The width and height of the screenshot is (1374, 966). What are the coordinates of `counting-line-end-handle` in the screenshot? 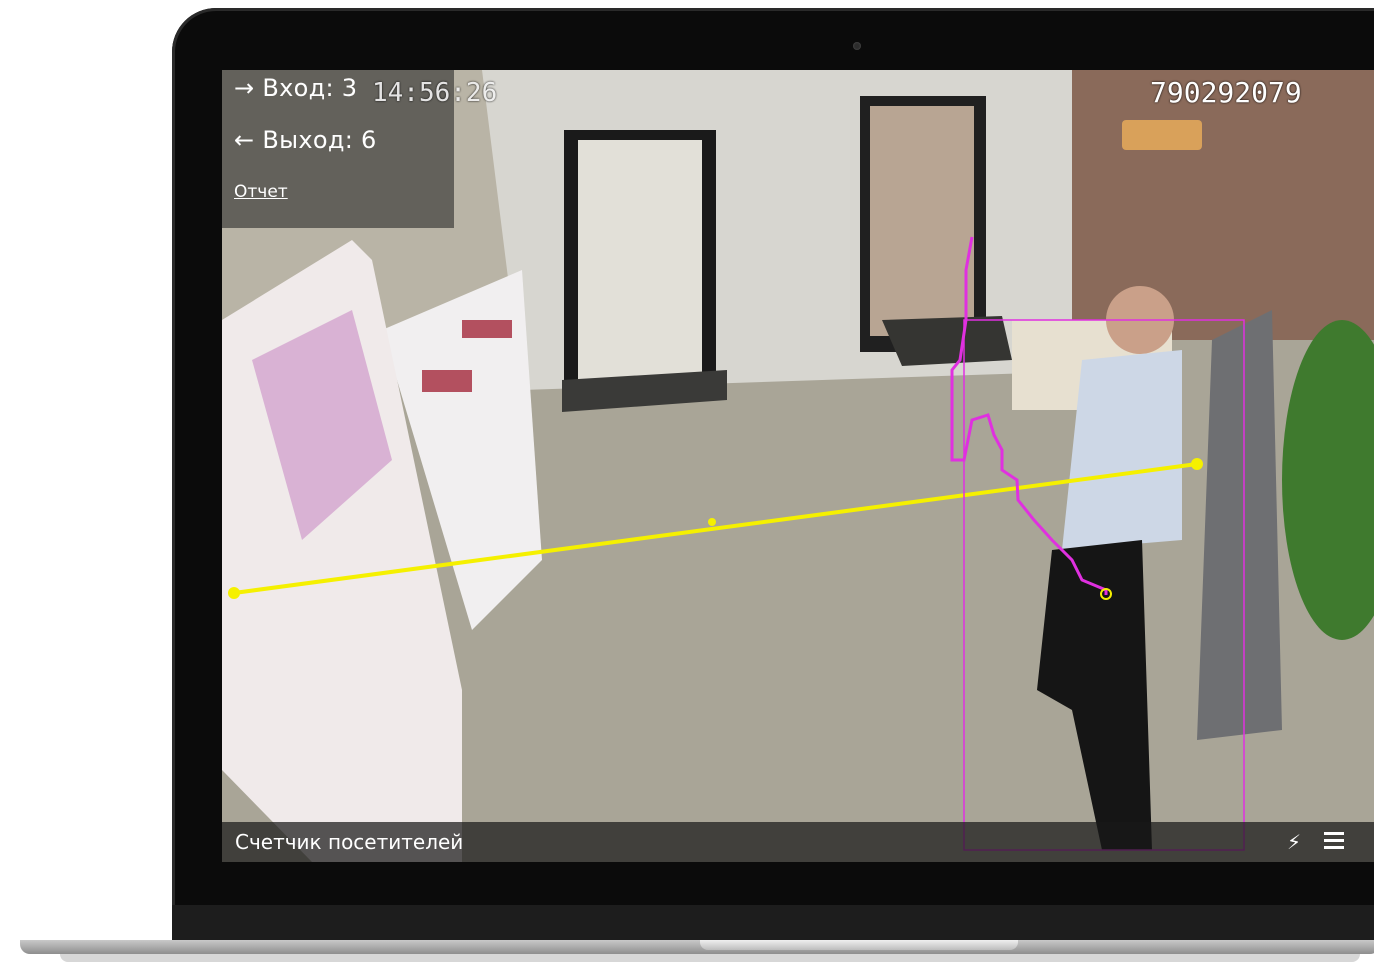 It's located at (1197, 464).